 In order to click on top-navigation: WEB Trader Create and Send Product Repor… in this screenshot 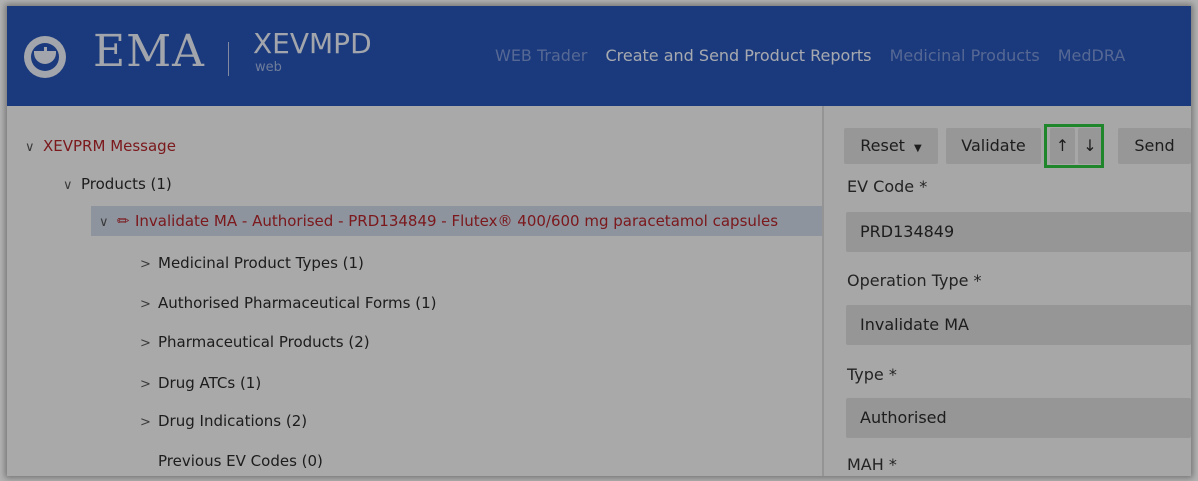, I will do `click(816, 56)`.